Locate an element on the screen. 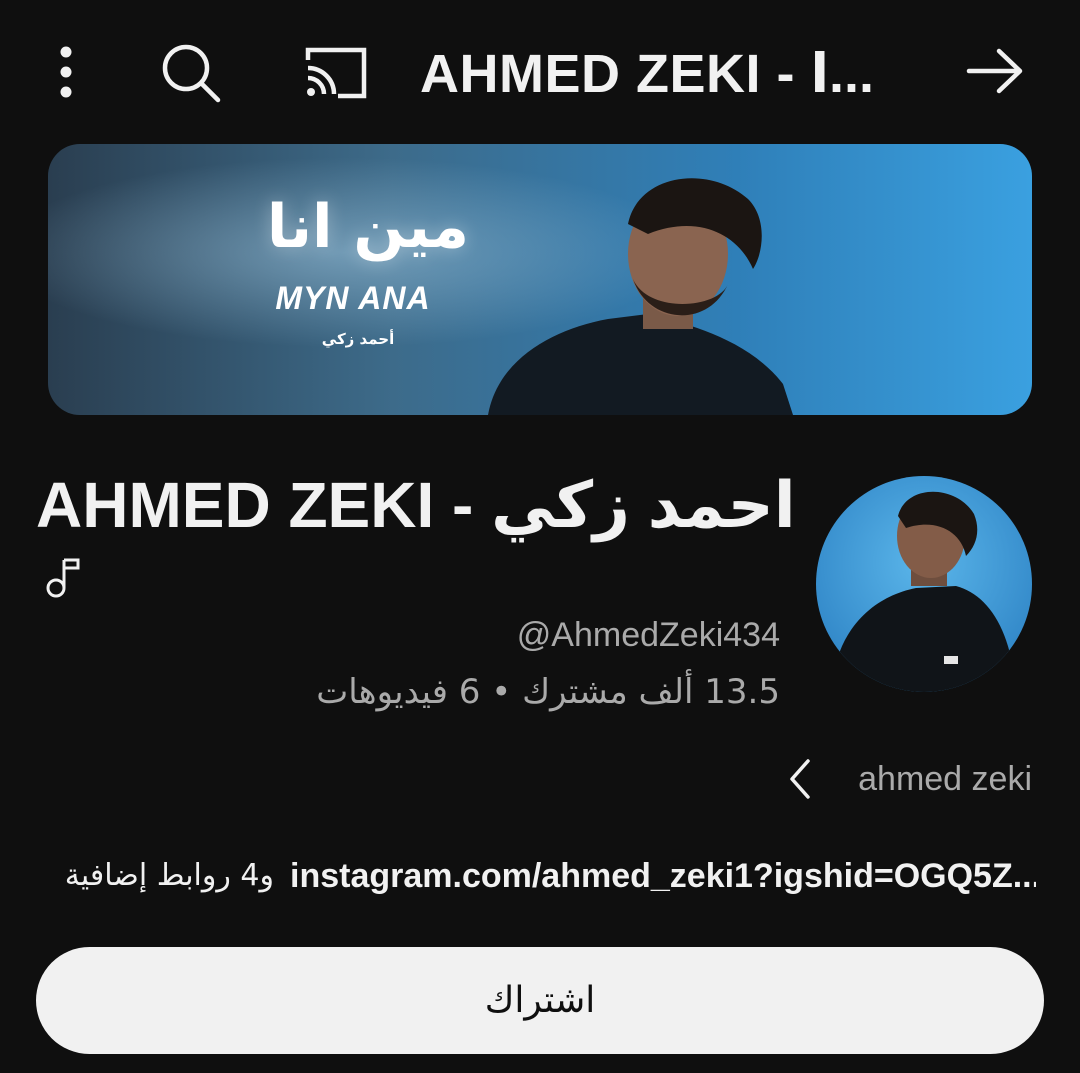  channel-stats: 13.5 ألف مشترك • 6 فيديوهات is located at coordinates (548, 692).